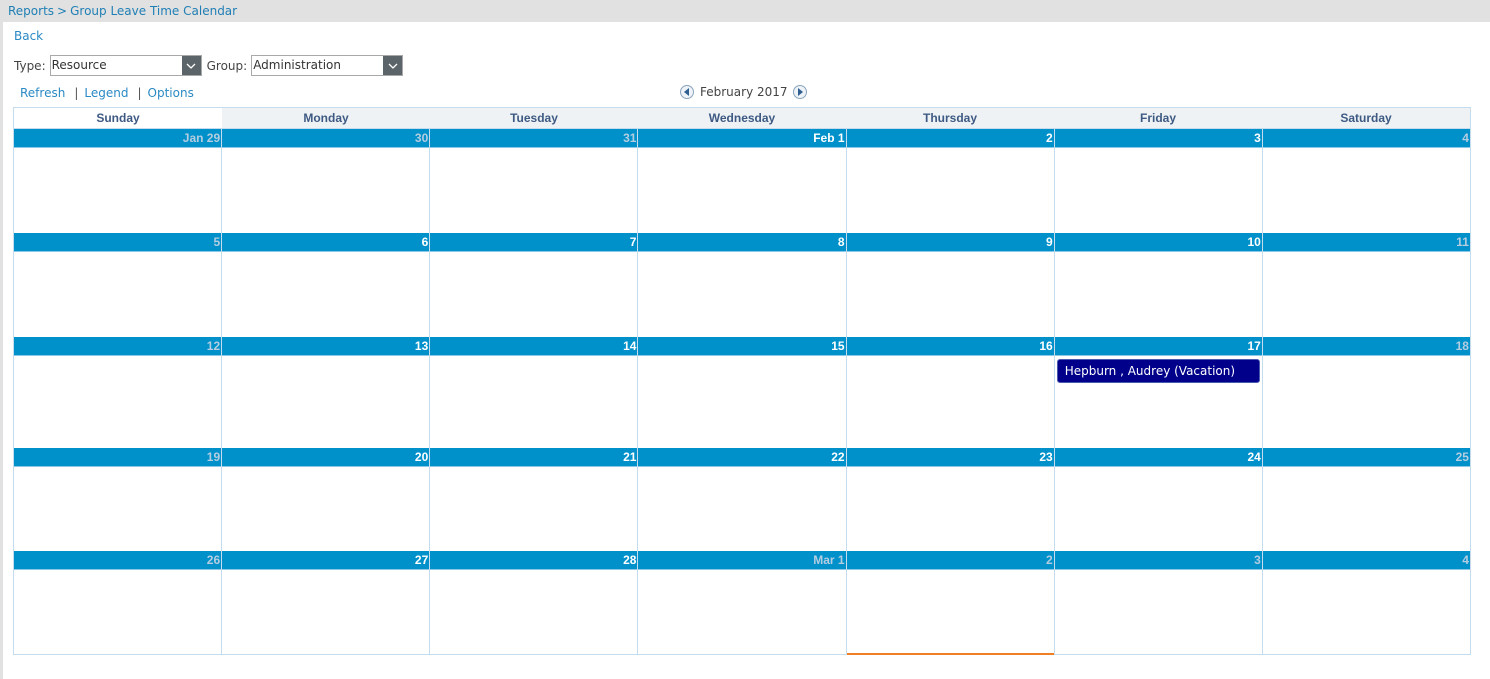  Describe the element at coordinates (1158, 371) in the screenshot. I see `leave-event: Hepburn , Audrey (Vacation)` at that location.